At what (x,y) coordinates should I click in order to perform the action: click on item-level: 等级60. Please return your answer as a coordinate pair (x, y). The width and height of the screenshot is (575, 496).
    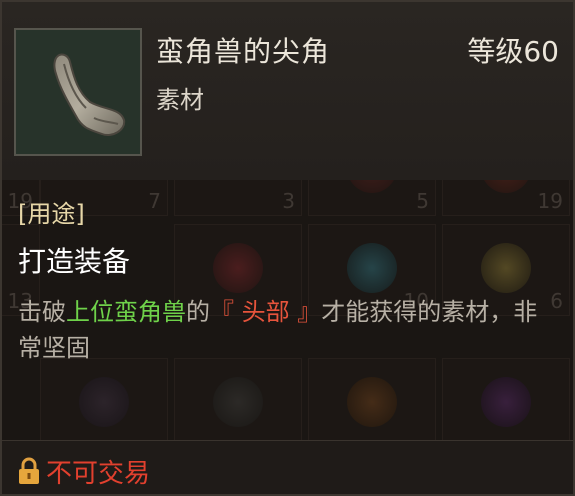
    Looking at the image, I should click on (513, 51).